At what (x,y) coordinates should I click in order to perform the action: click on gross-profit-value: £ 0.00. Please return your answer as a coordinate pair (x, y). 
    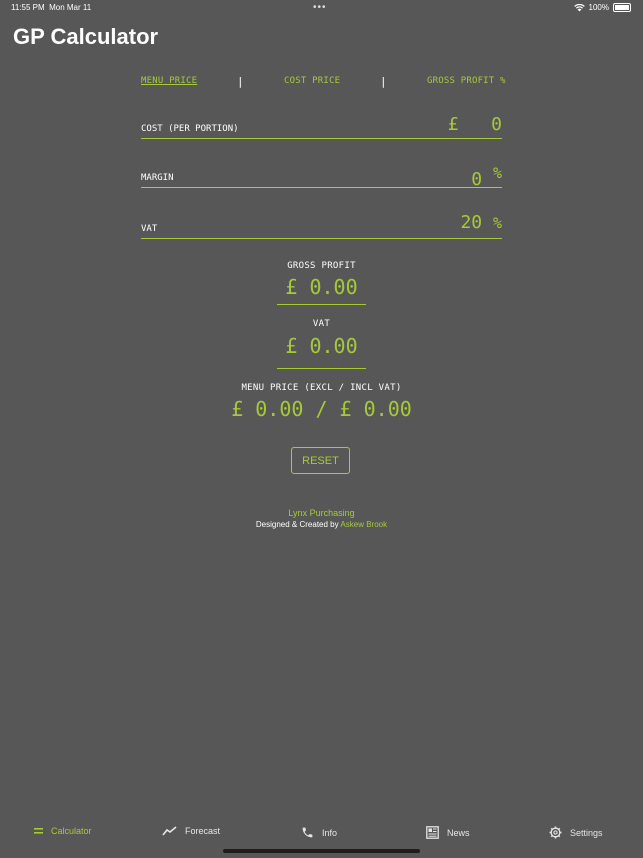
    Looking at the image, I should click on (321, 287).